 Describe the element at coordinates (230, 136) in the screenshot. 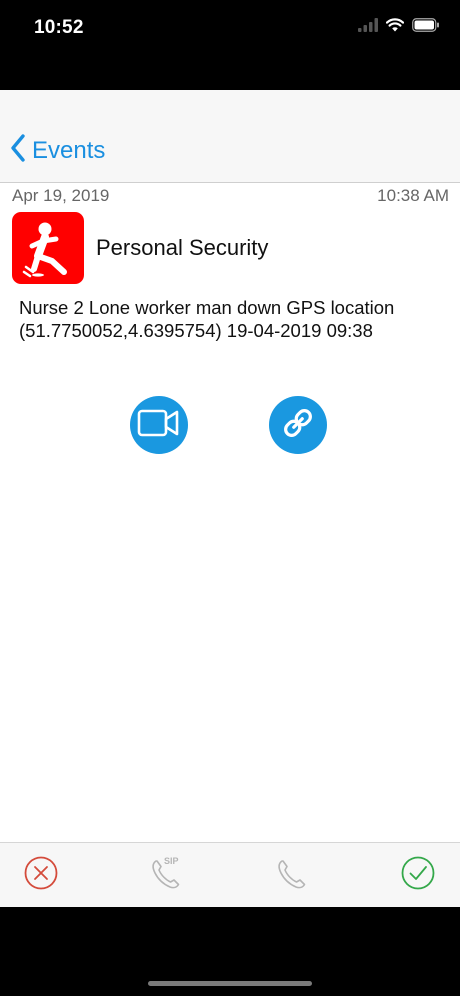

I see `navigation-bar: Events` at that location.